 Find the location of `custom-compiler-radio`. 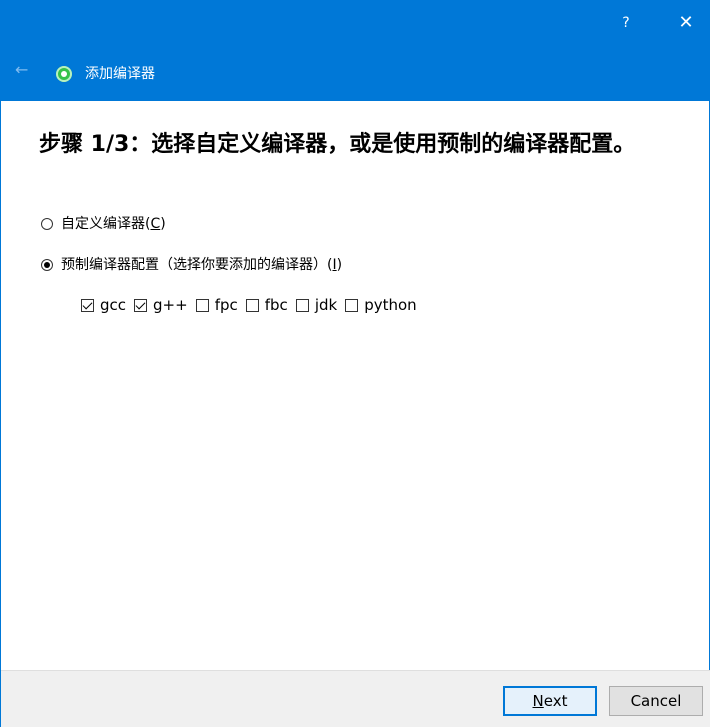

custom-compiler-radio is located at coordinates (47, 224).